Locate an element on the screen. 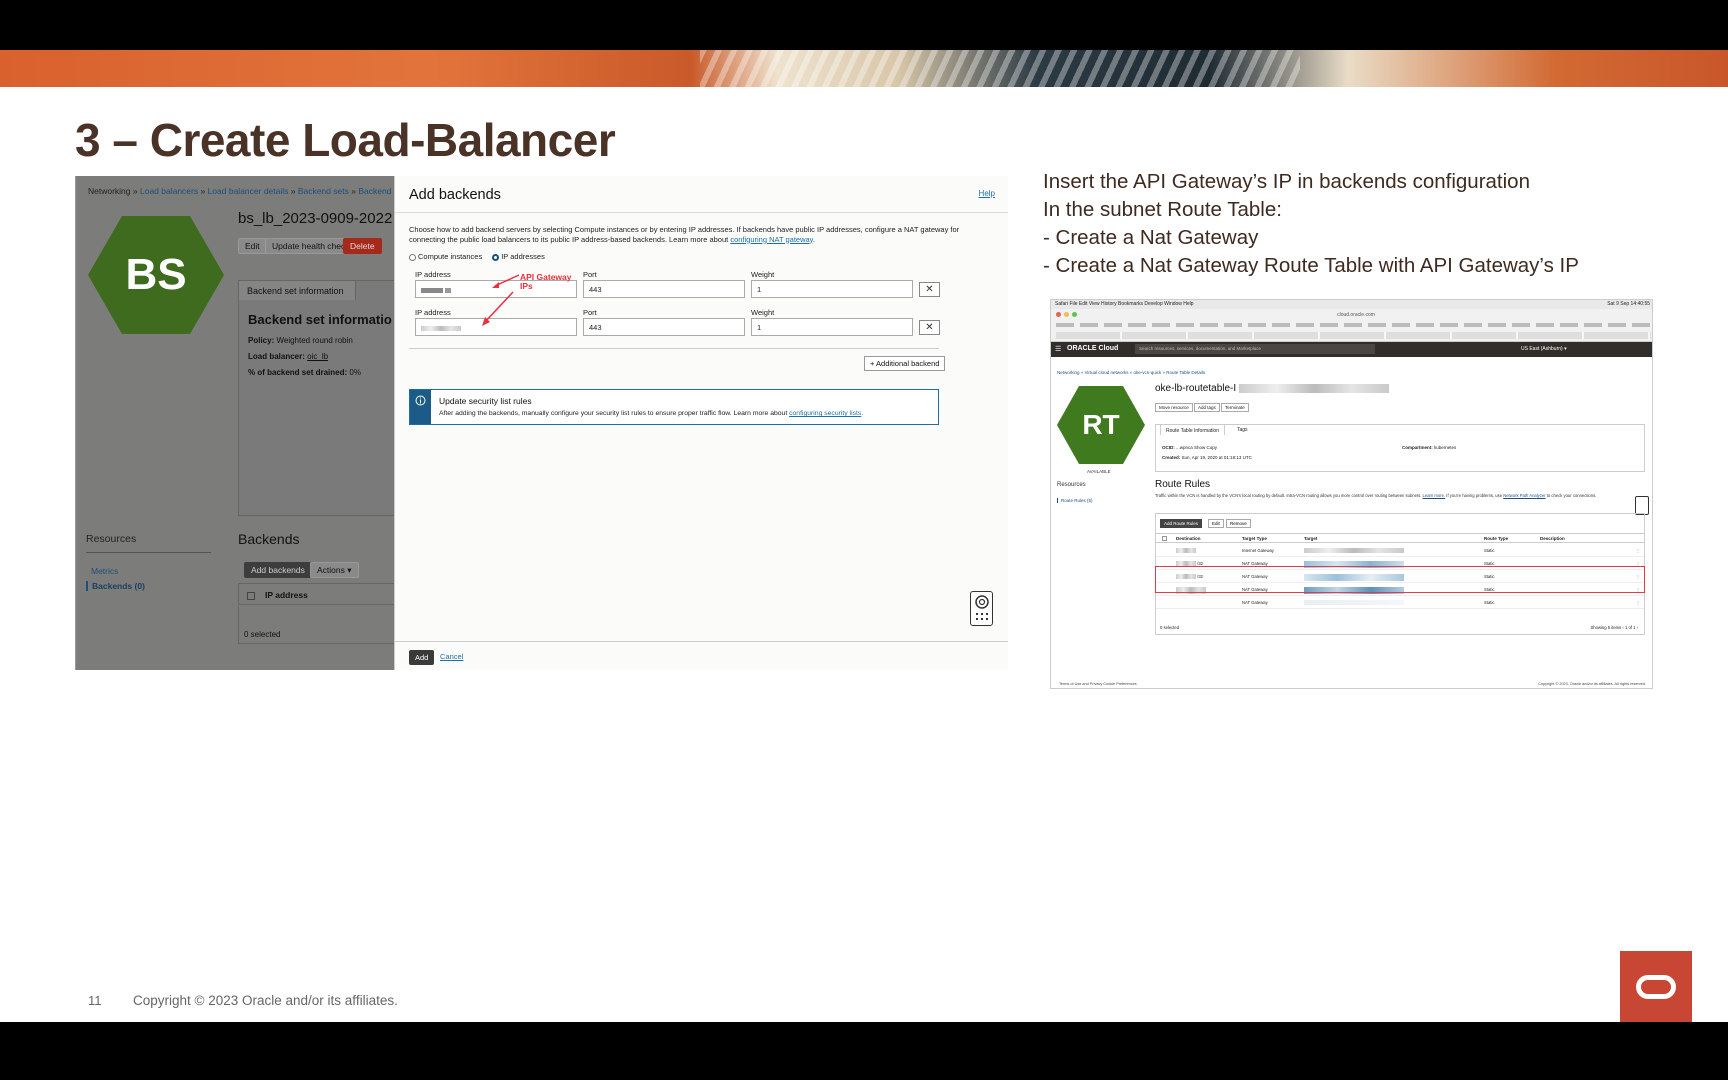  decorative-banner is located at coordinates (864, 68).